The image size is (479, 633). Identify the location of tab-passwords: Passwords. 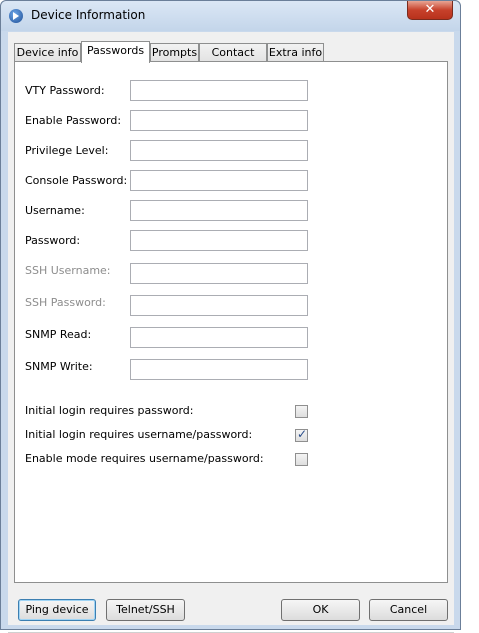
(115, 52).